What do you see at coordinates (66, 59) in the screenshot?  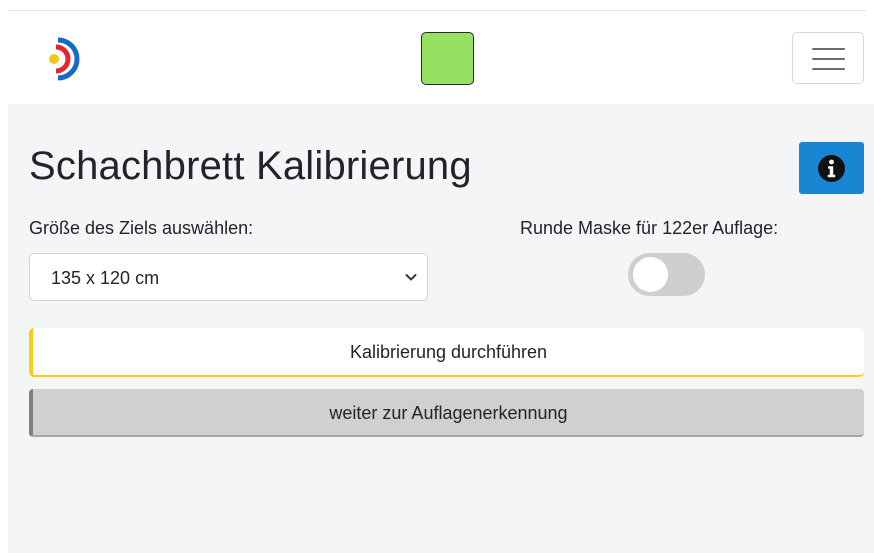 I see `target-logo-icon` at bounding box center [66, 59].